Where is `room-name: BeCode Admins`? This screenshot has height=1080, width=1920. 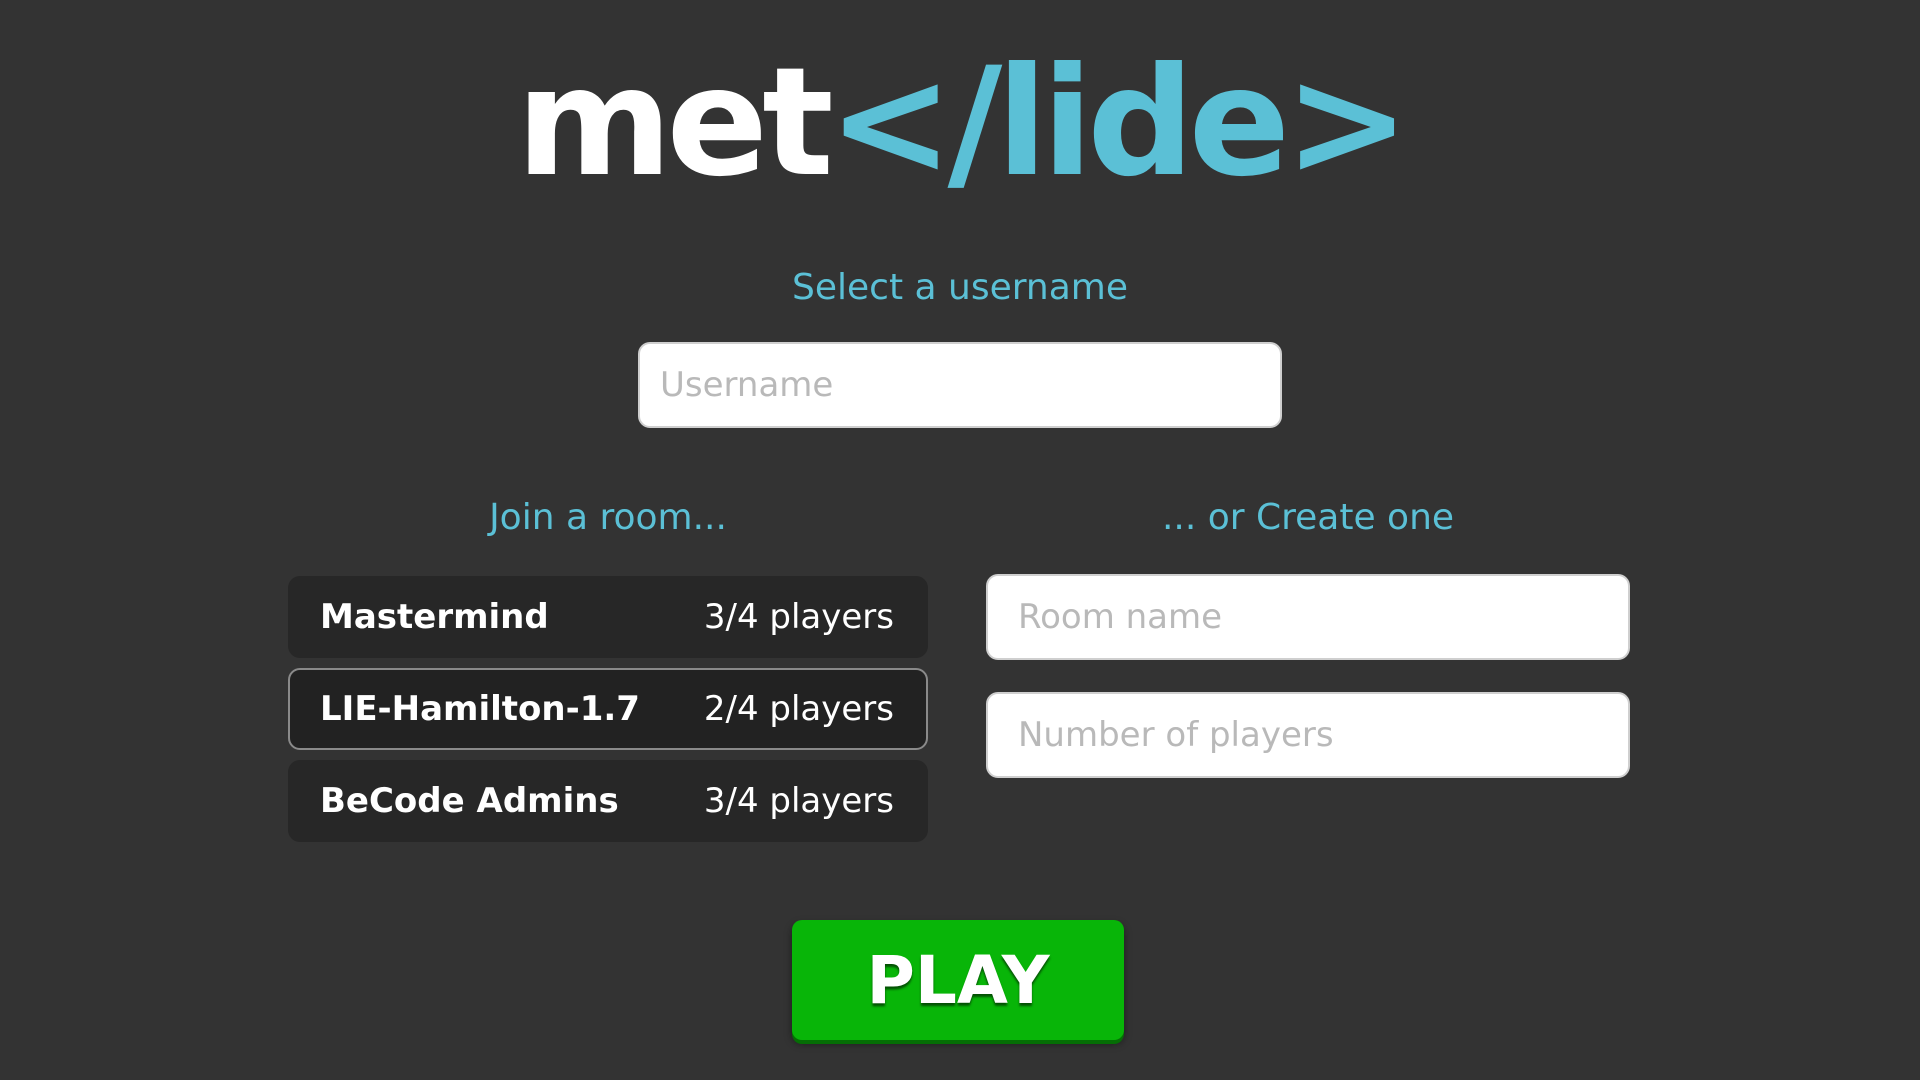 room-name: BeCode Admins is located at coordinates (469, 801).